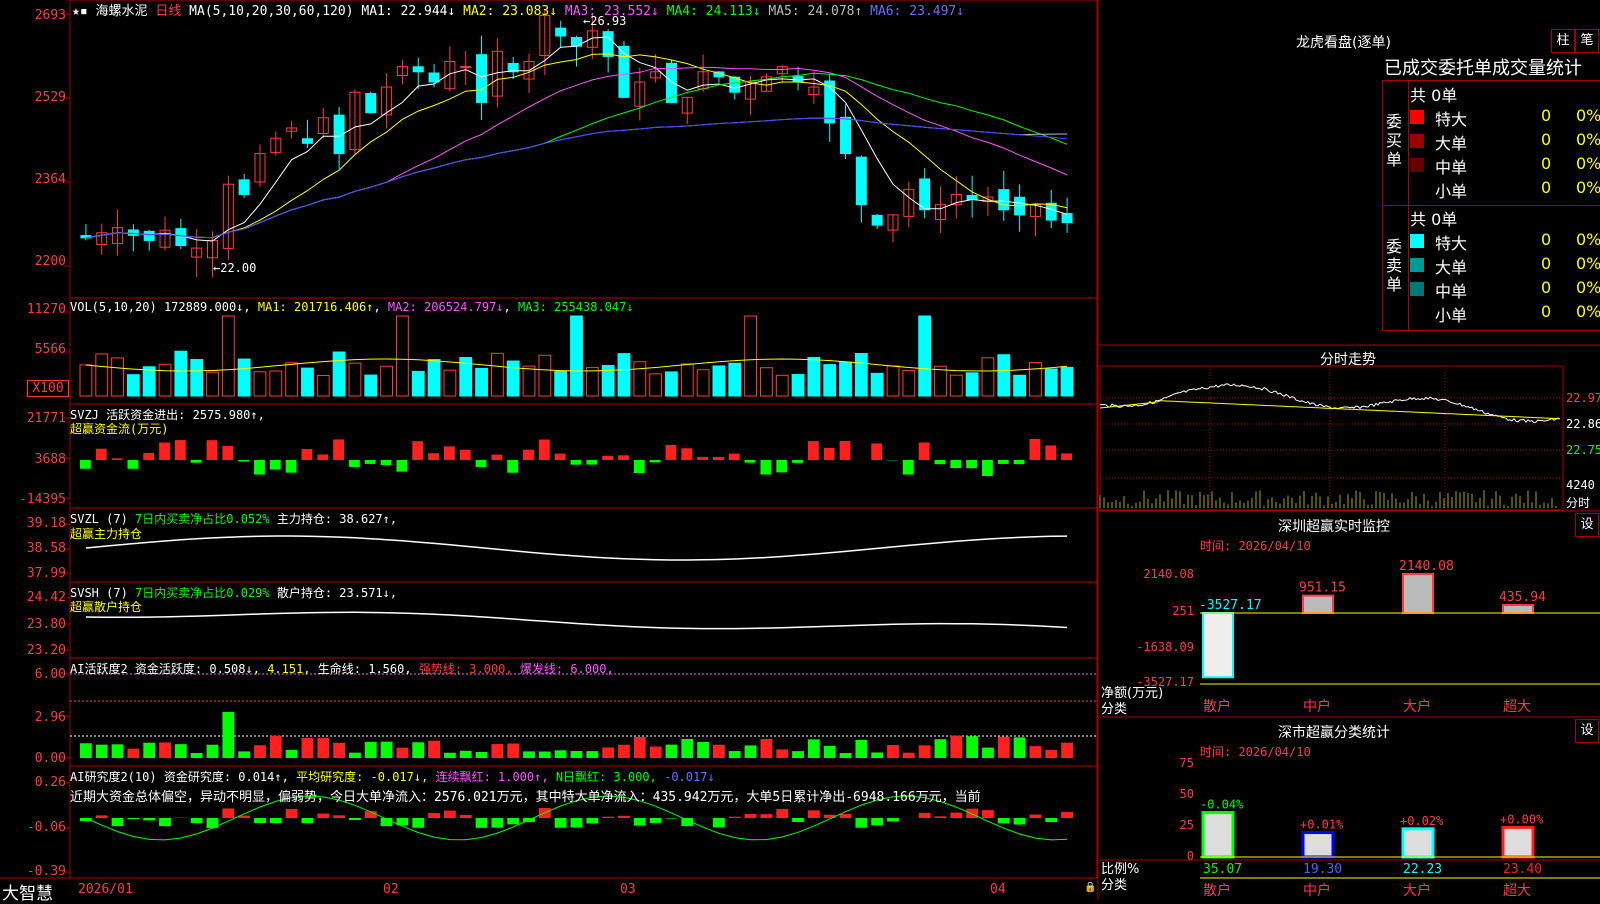  Describe the element at coordinates (1317, 890) in the screenshot. I see `category-label: 中户` at that location.